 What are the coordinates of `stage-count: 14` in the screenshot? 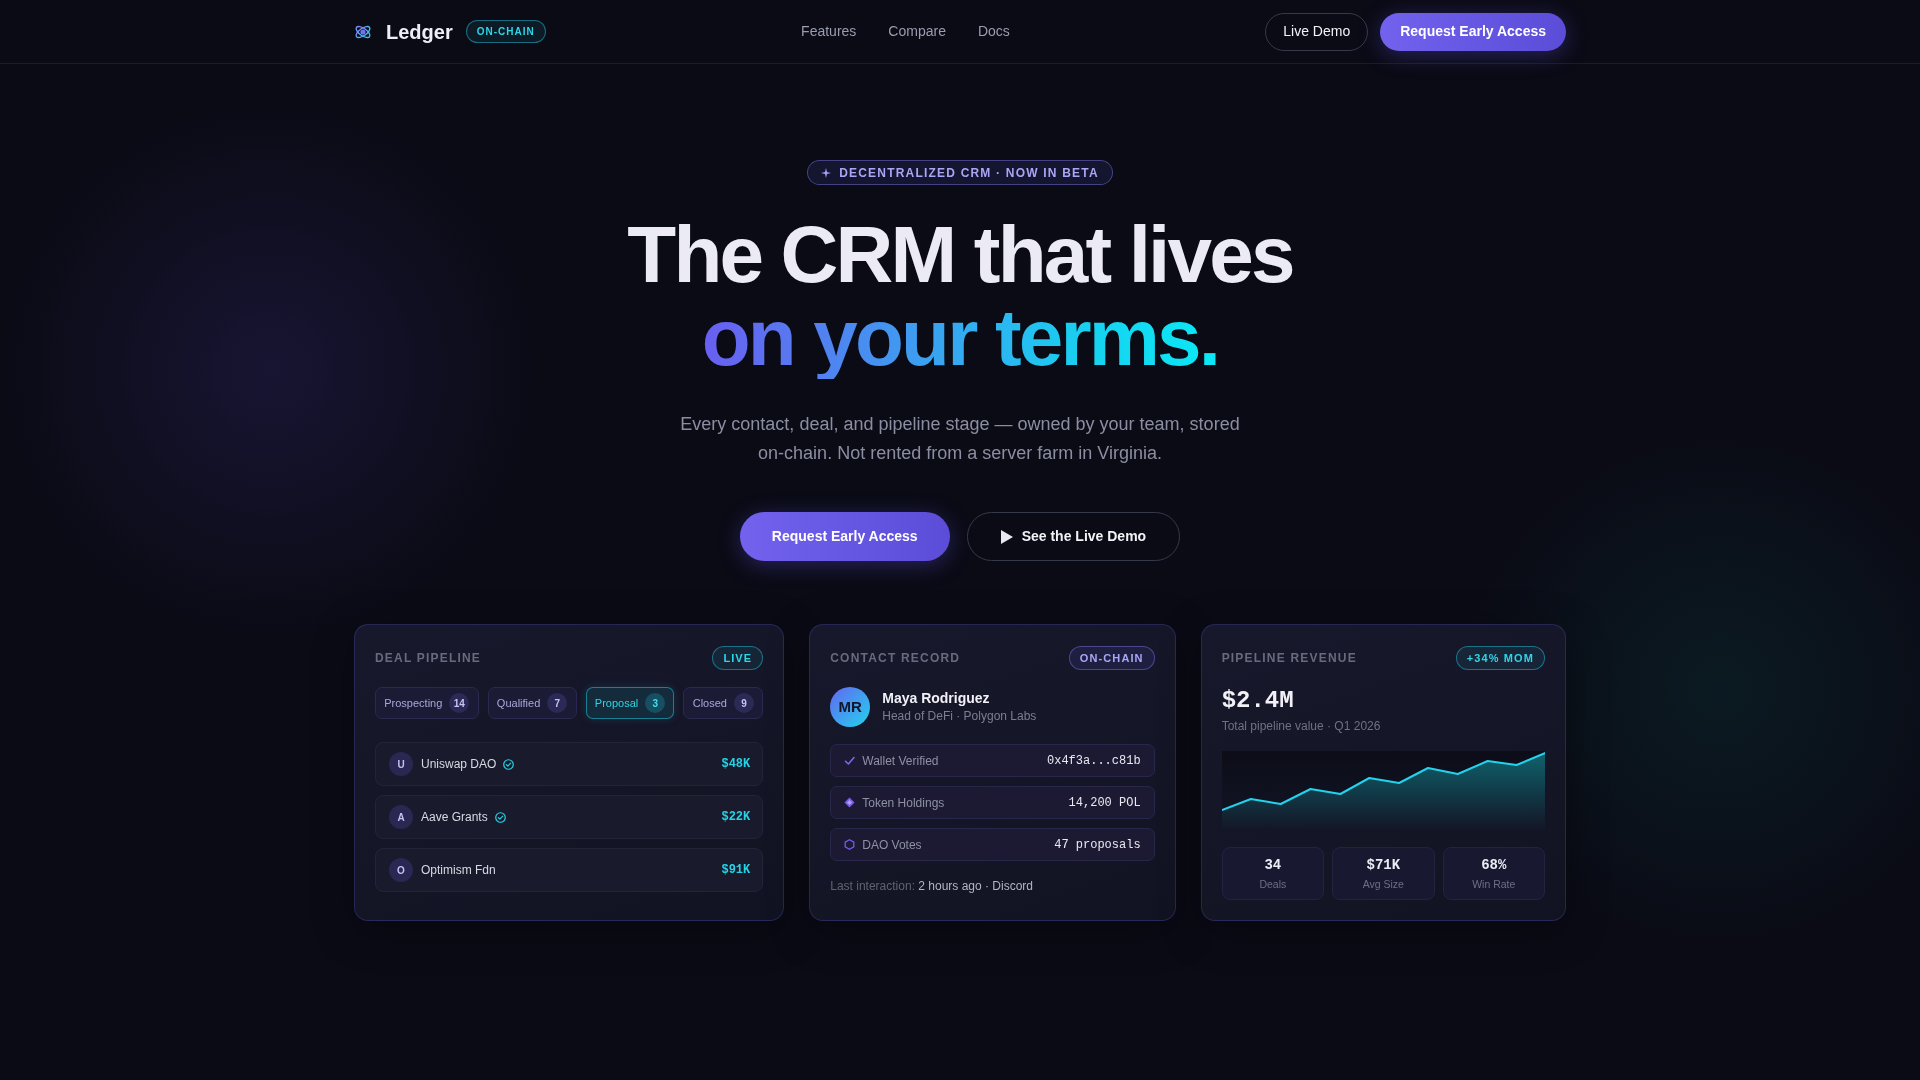 It's located at (459, 703).